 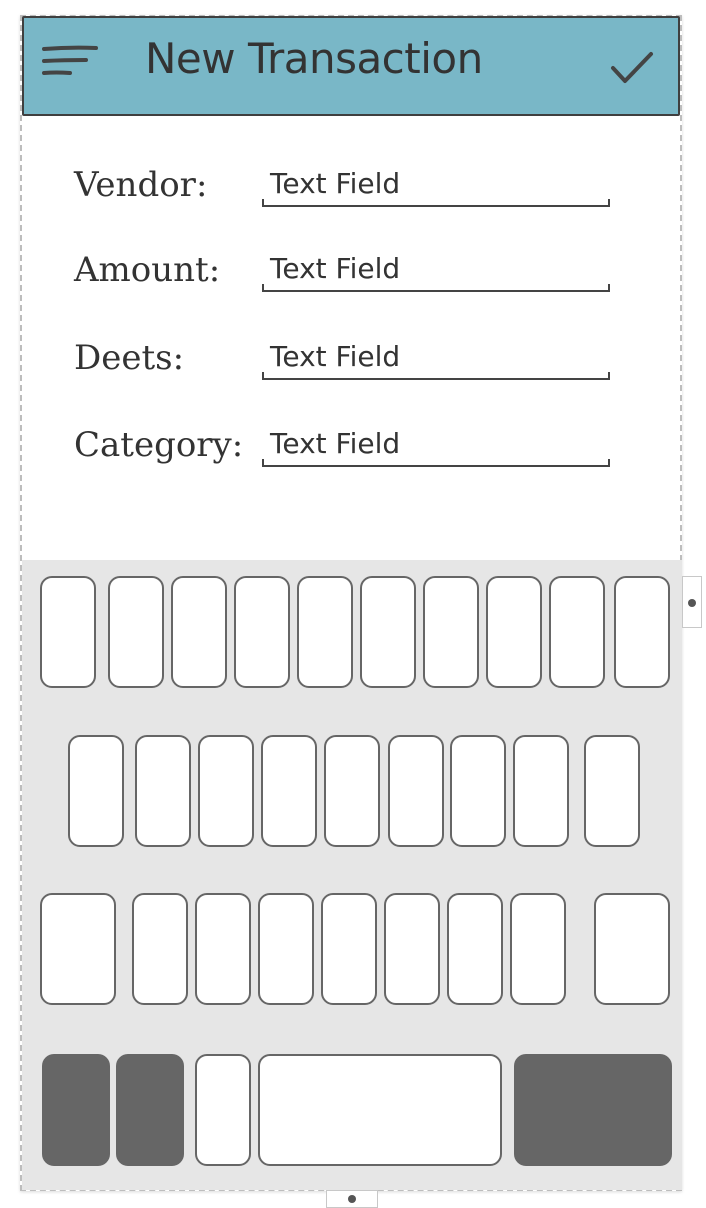 What do you see at coordinates (436, 271) in the screenshot?
I see `amount-field: Text Field` at bounding box center [436, 271].